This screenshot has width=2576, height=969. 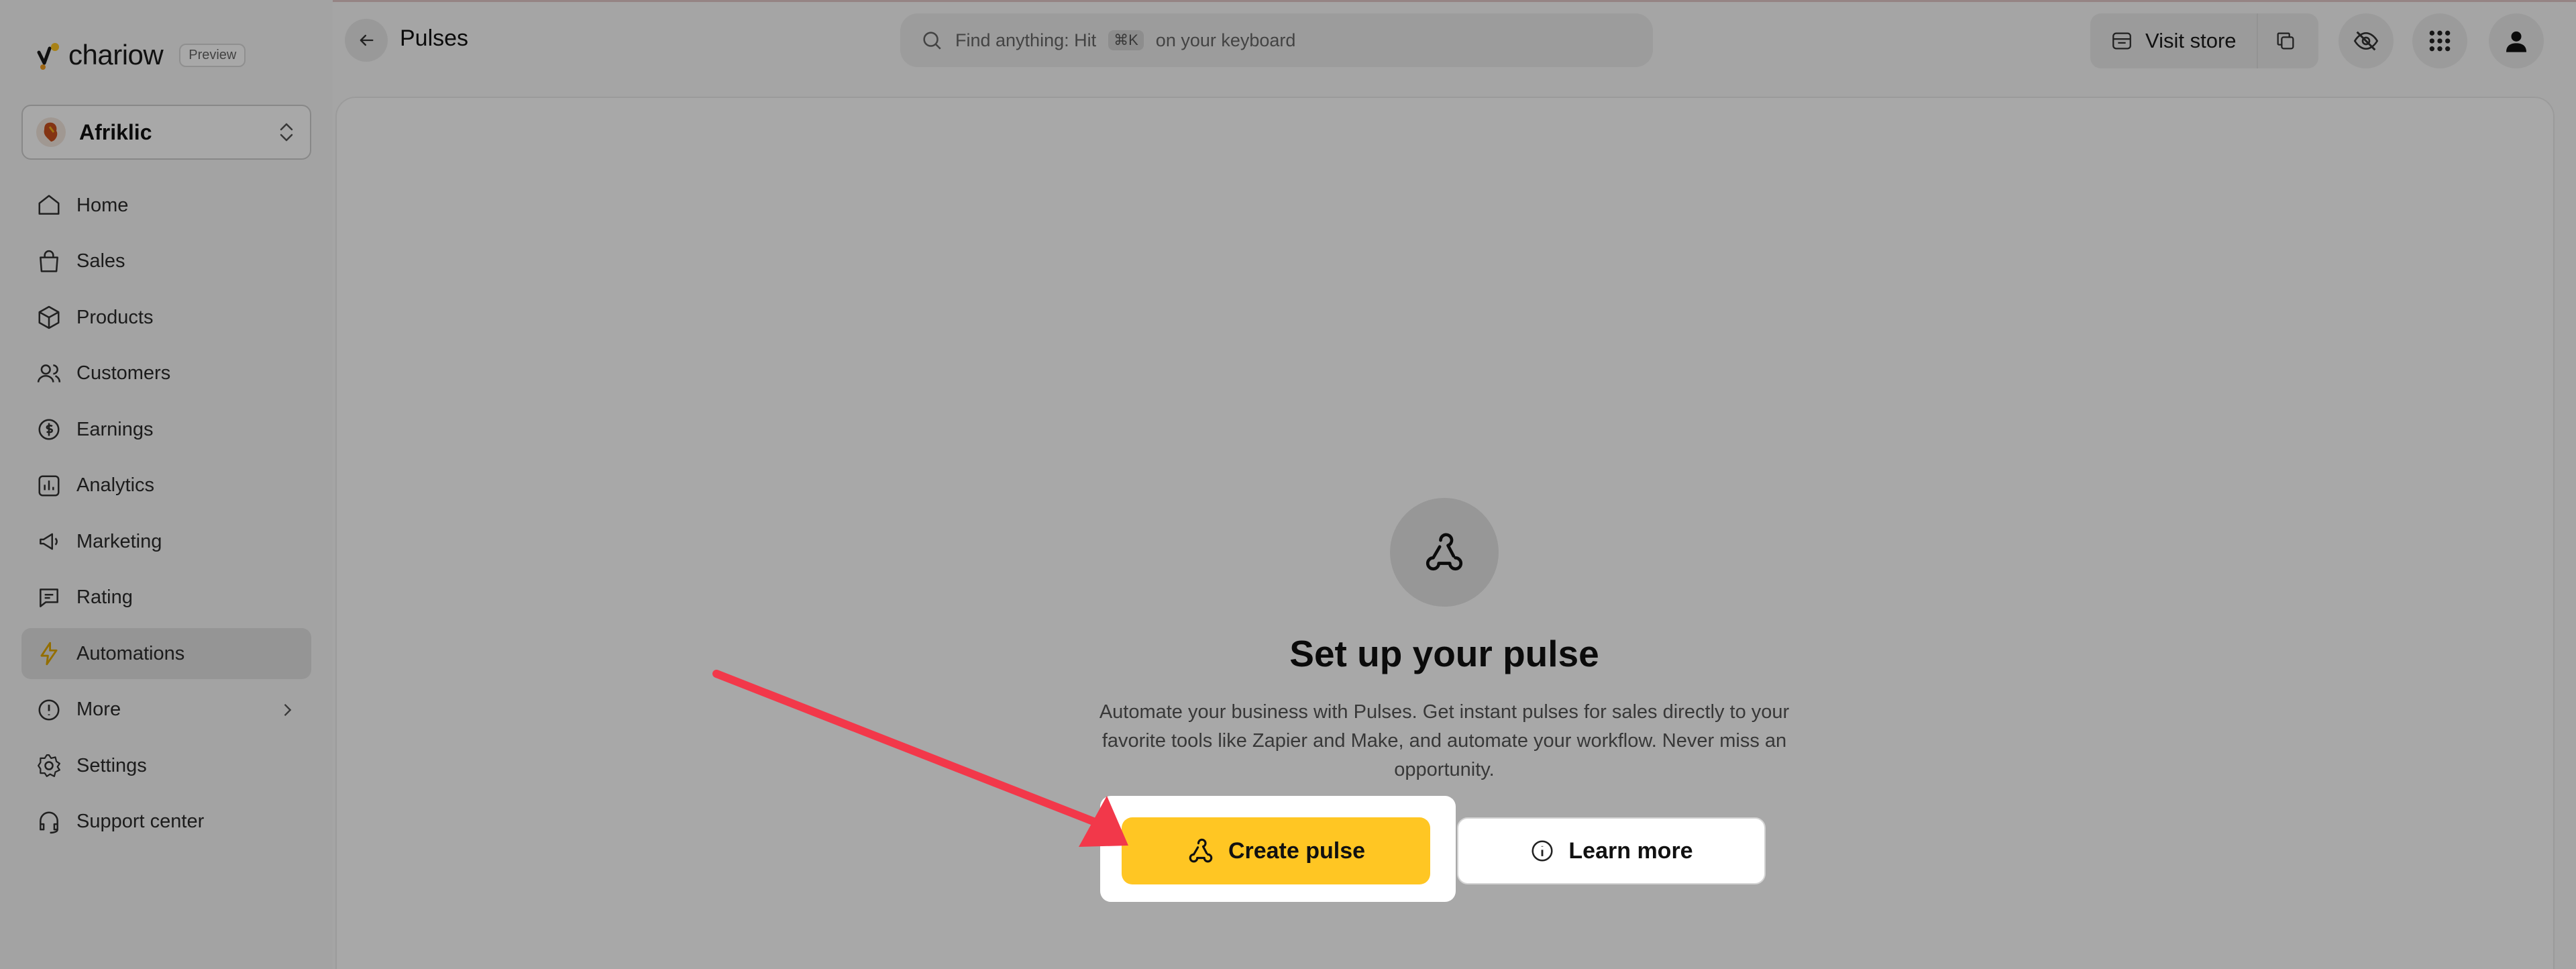 I want to click on create-pulse-label: Create pulse, so click(x=1297, y=850).